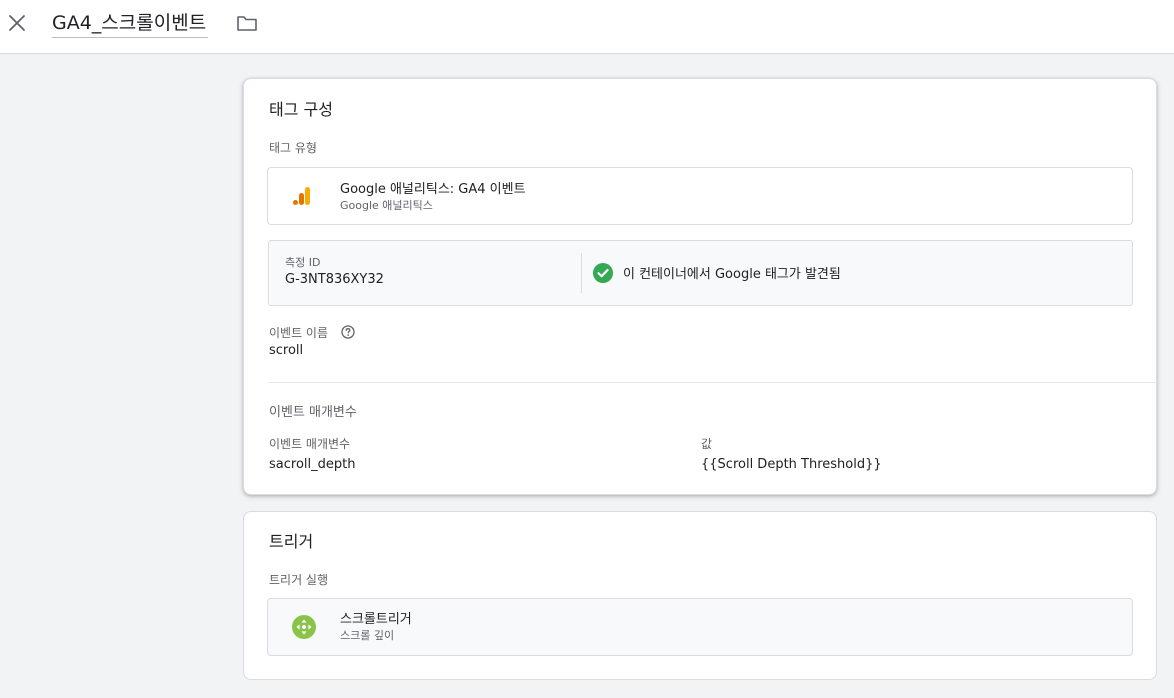 Image resolution: width=1174 pixels, height=698 pixels. What do you see at coordinates (603, 273) in the screenshot?
I see `check-circle-icon` at bounding box center [603, 273].